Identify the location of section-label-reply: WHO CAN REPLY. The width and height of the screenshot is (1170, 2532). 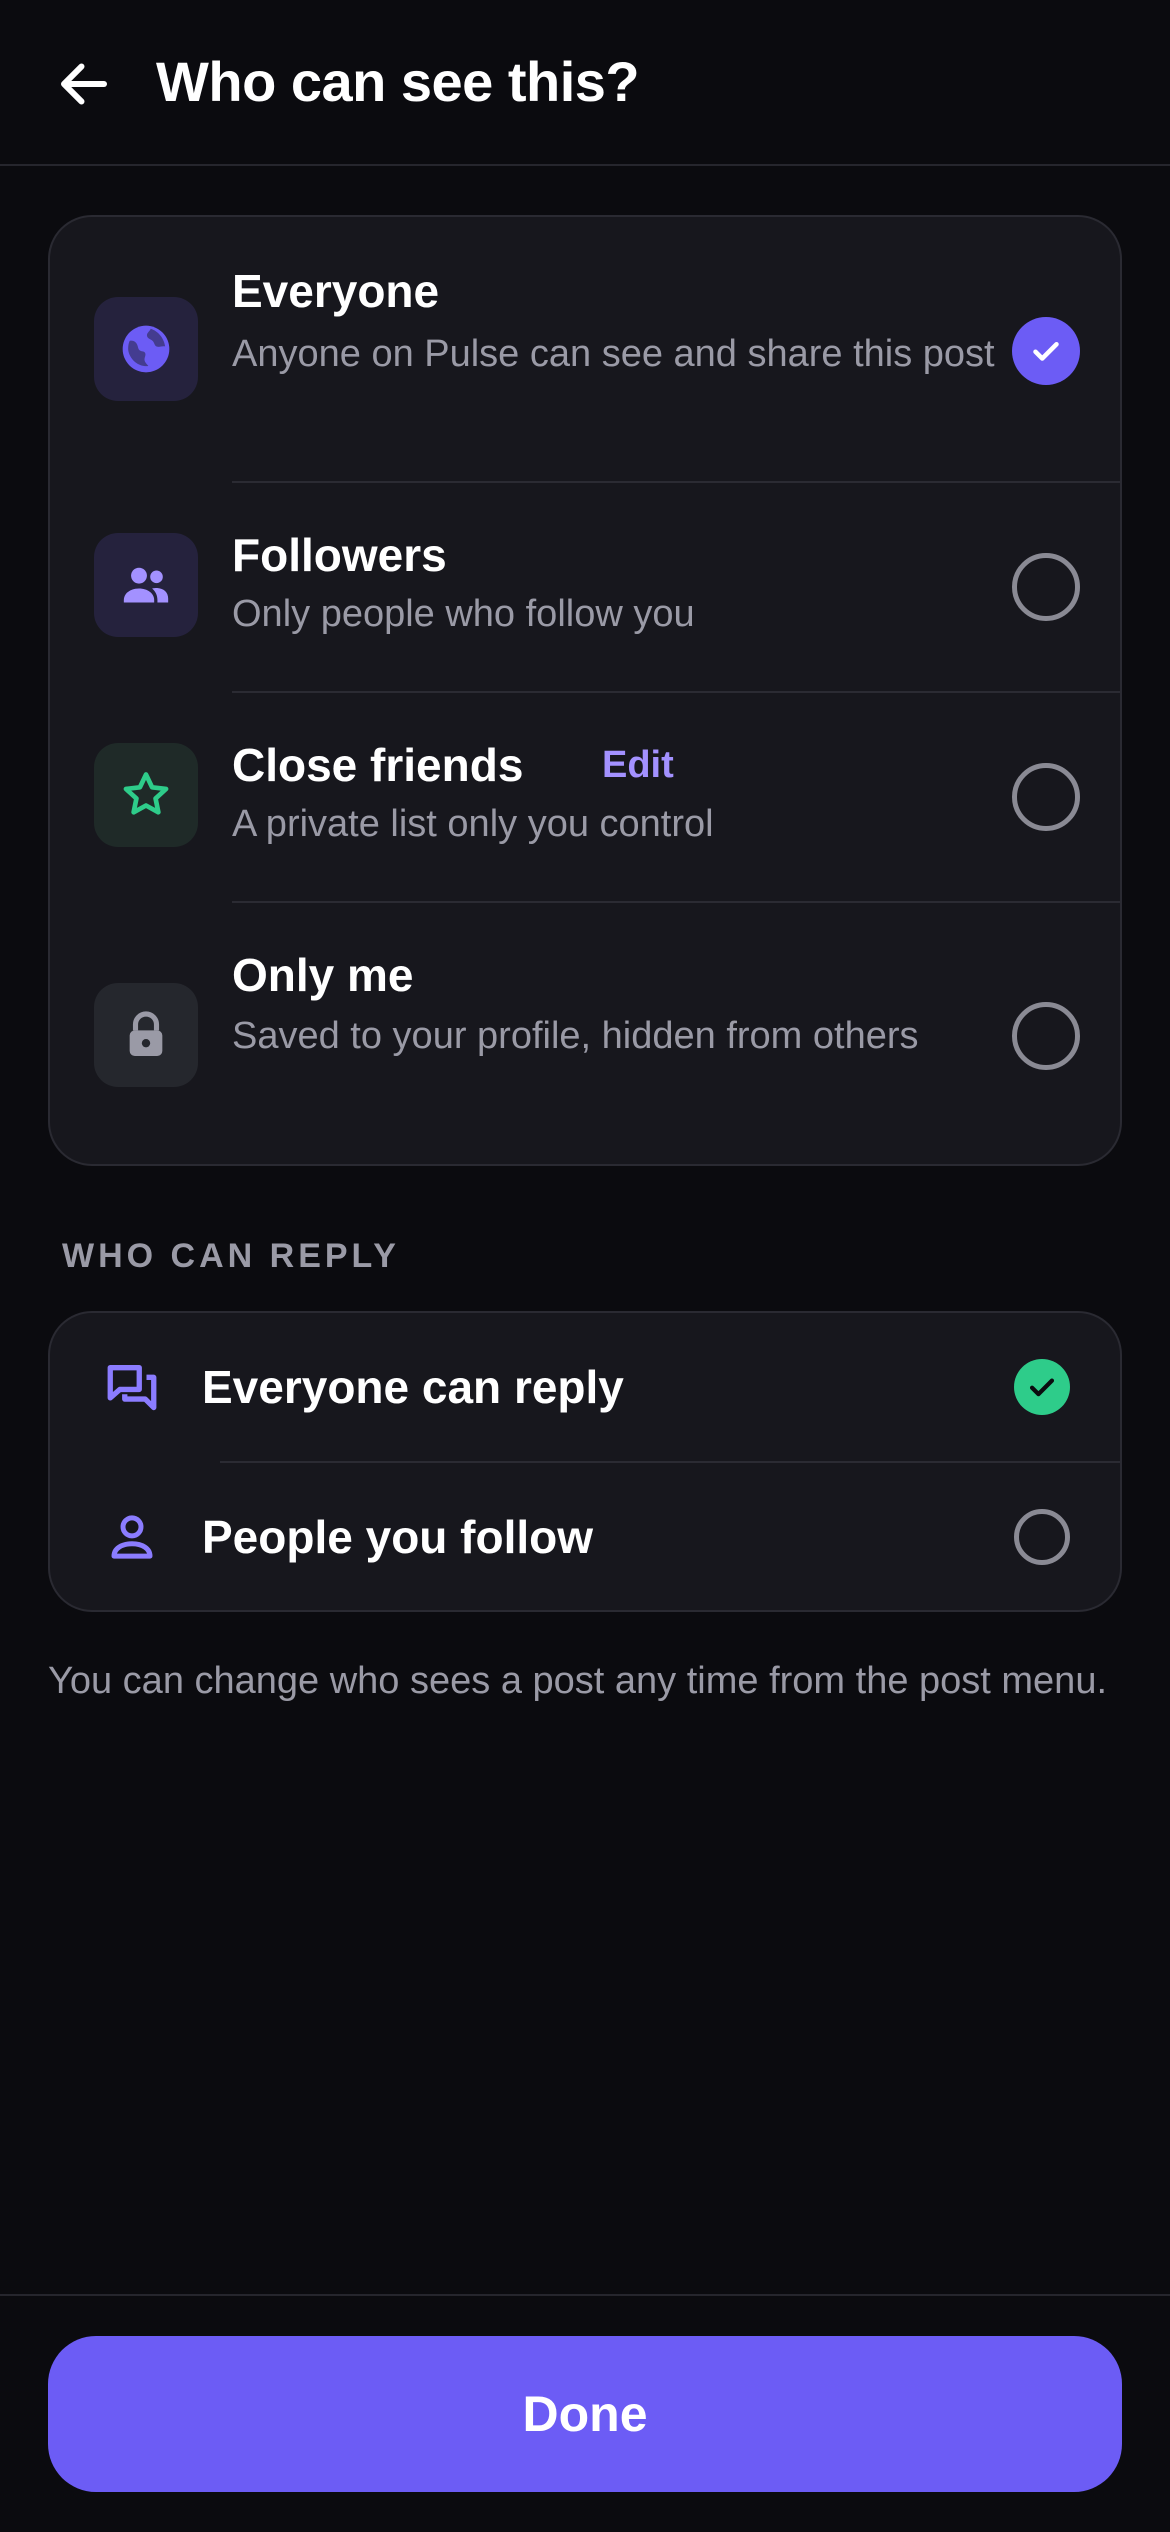
(231, 1256).